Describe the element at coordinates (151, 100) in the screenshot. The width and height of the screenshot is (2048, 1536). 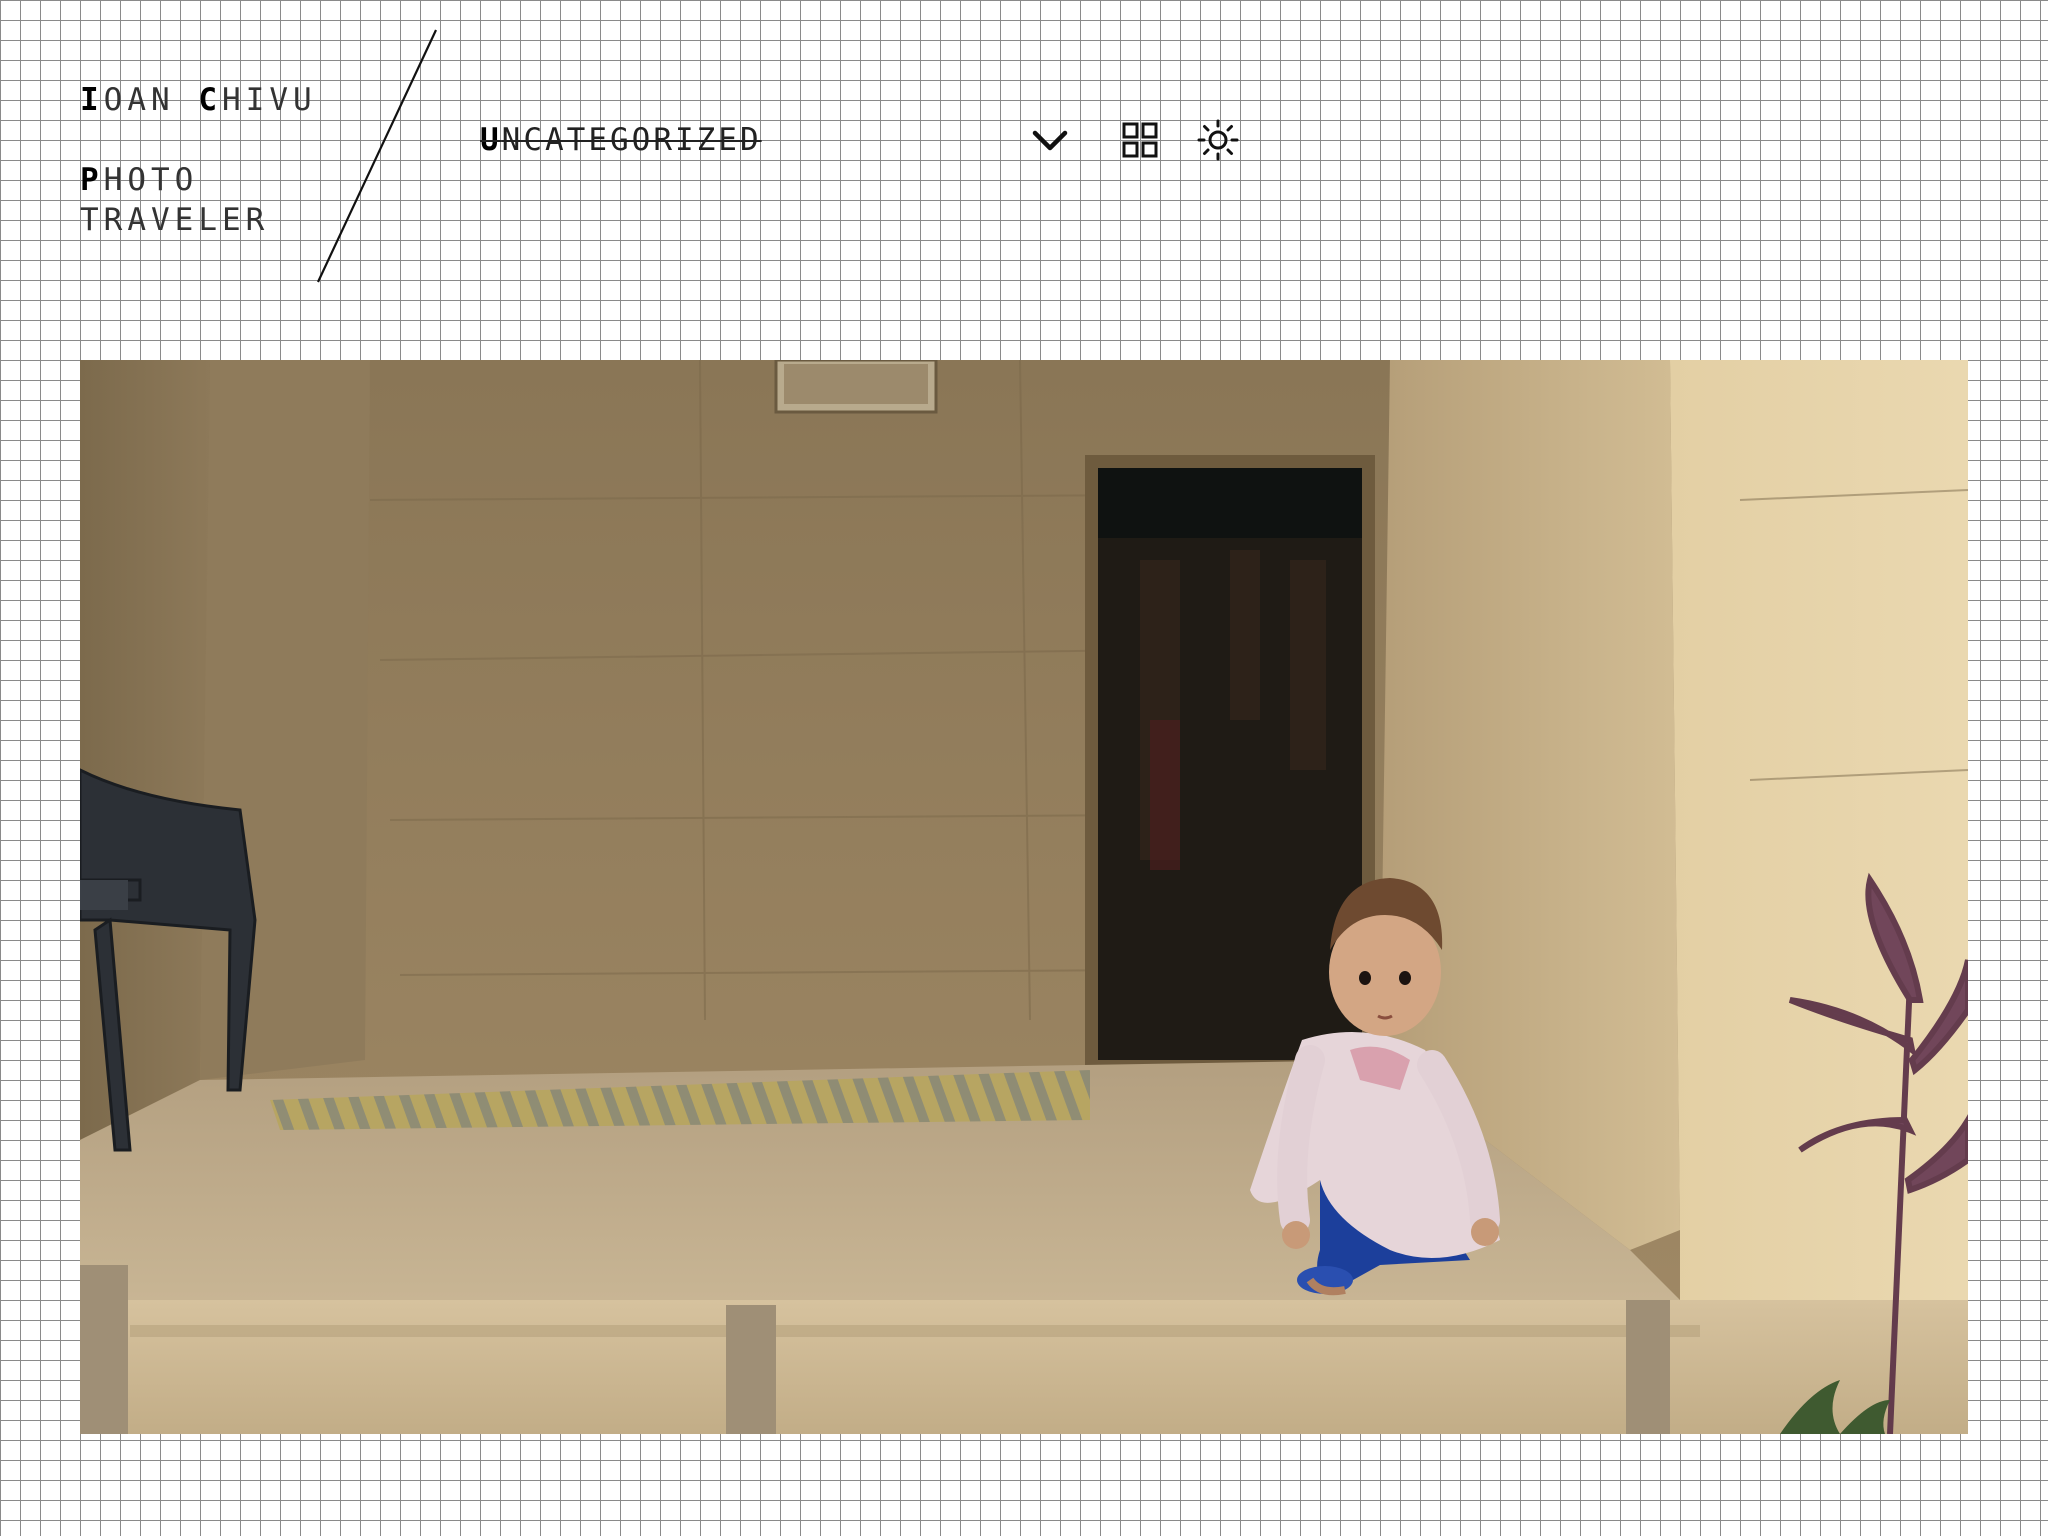
I see `site-title-part-1: OAN` at that location.